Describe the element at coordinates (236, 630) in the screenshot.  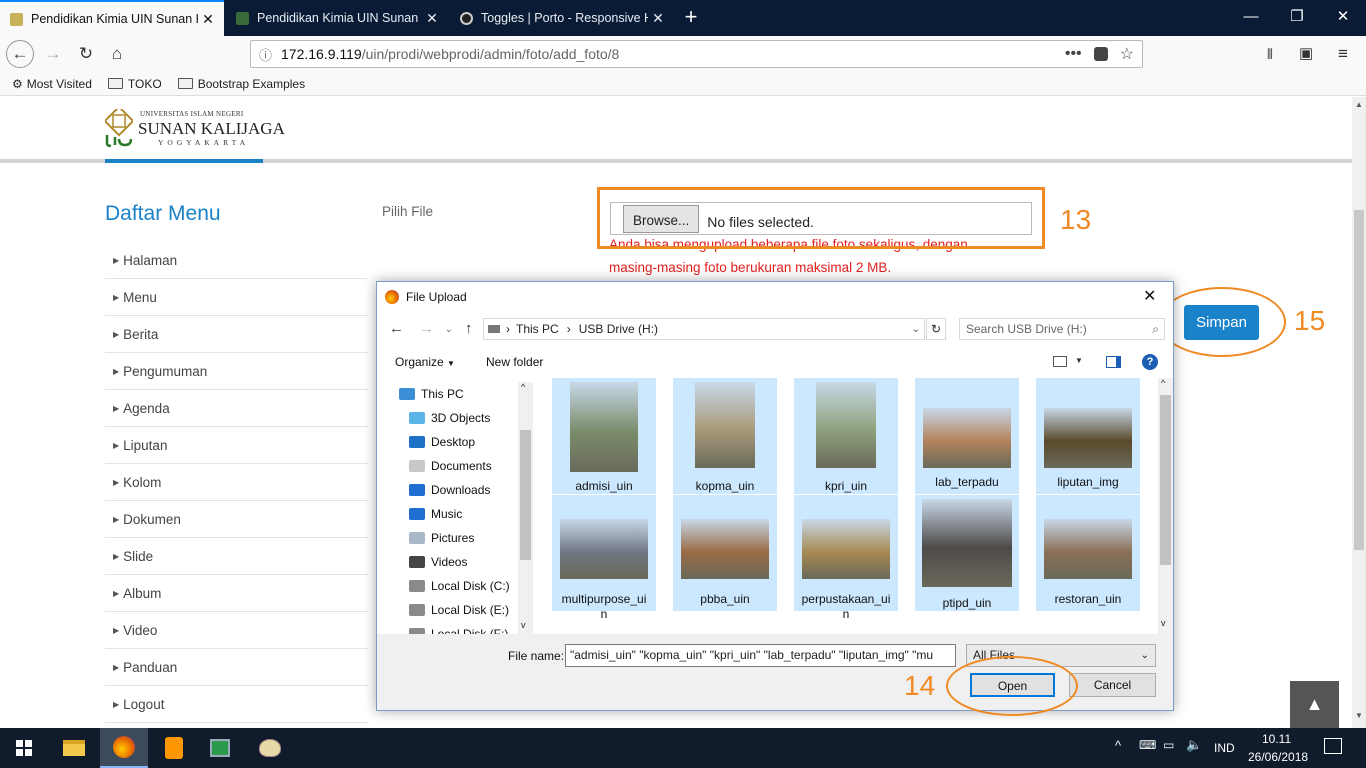
I see `menu-item-video: ▶ Video` at that location.